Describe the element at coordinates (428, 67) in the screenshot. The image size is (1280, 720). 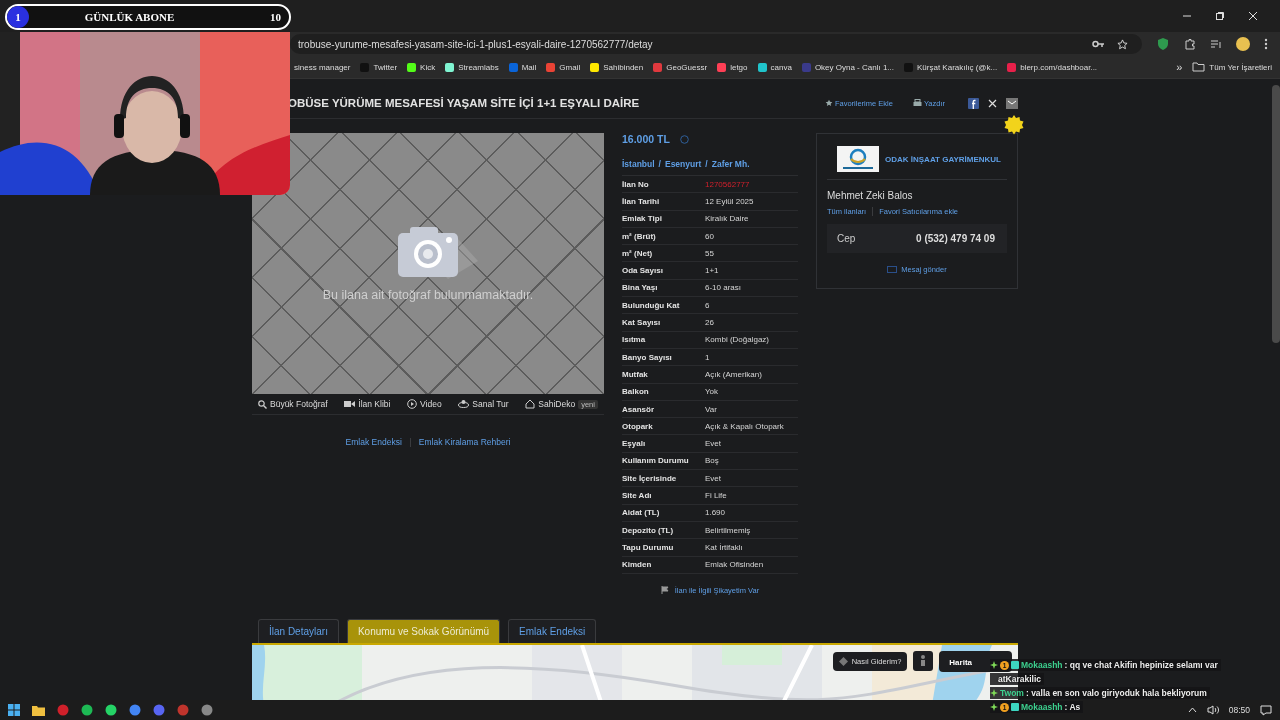
I see `bookmark-link: Kick` at that location.